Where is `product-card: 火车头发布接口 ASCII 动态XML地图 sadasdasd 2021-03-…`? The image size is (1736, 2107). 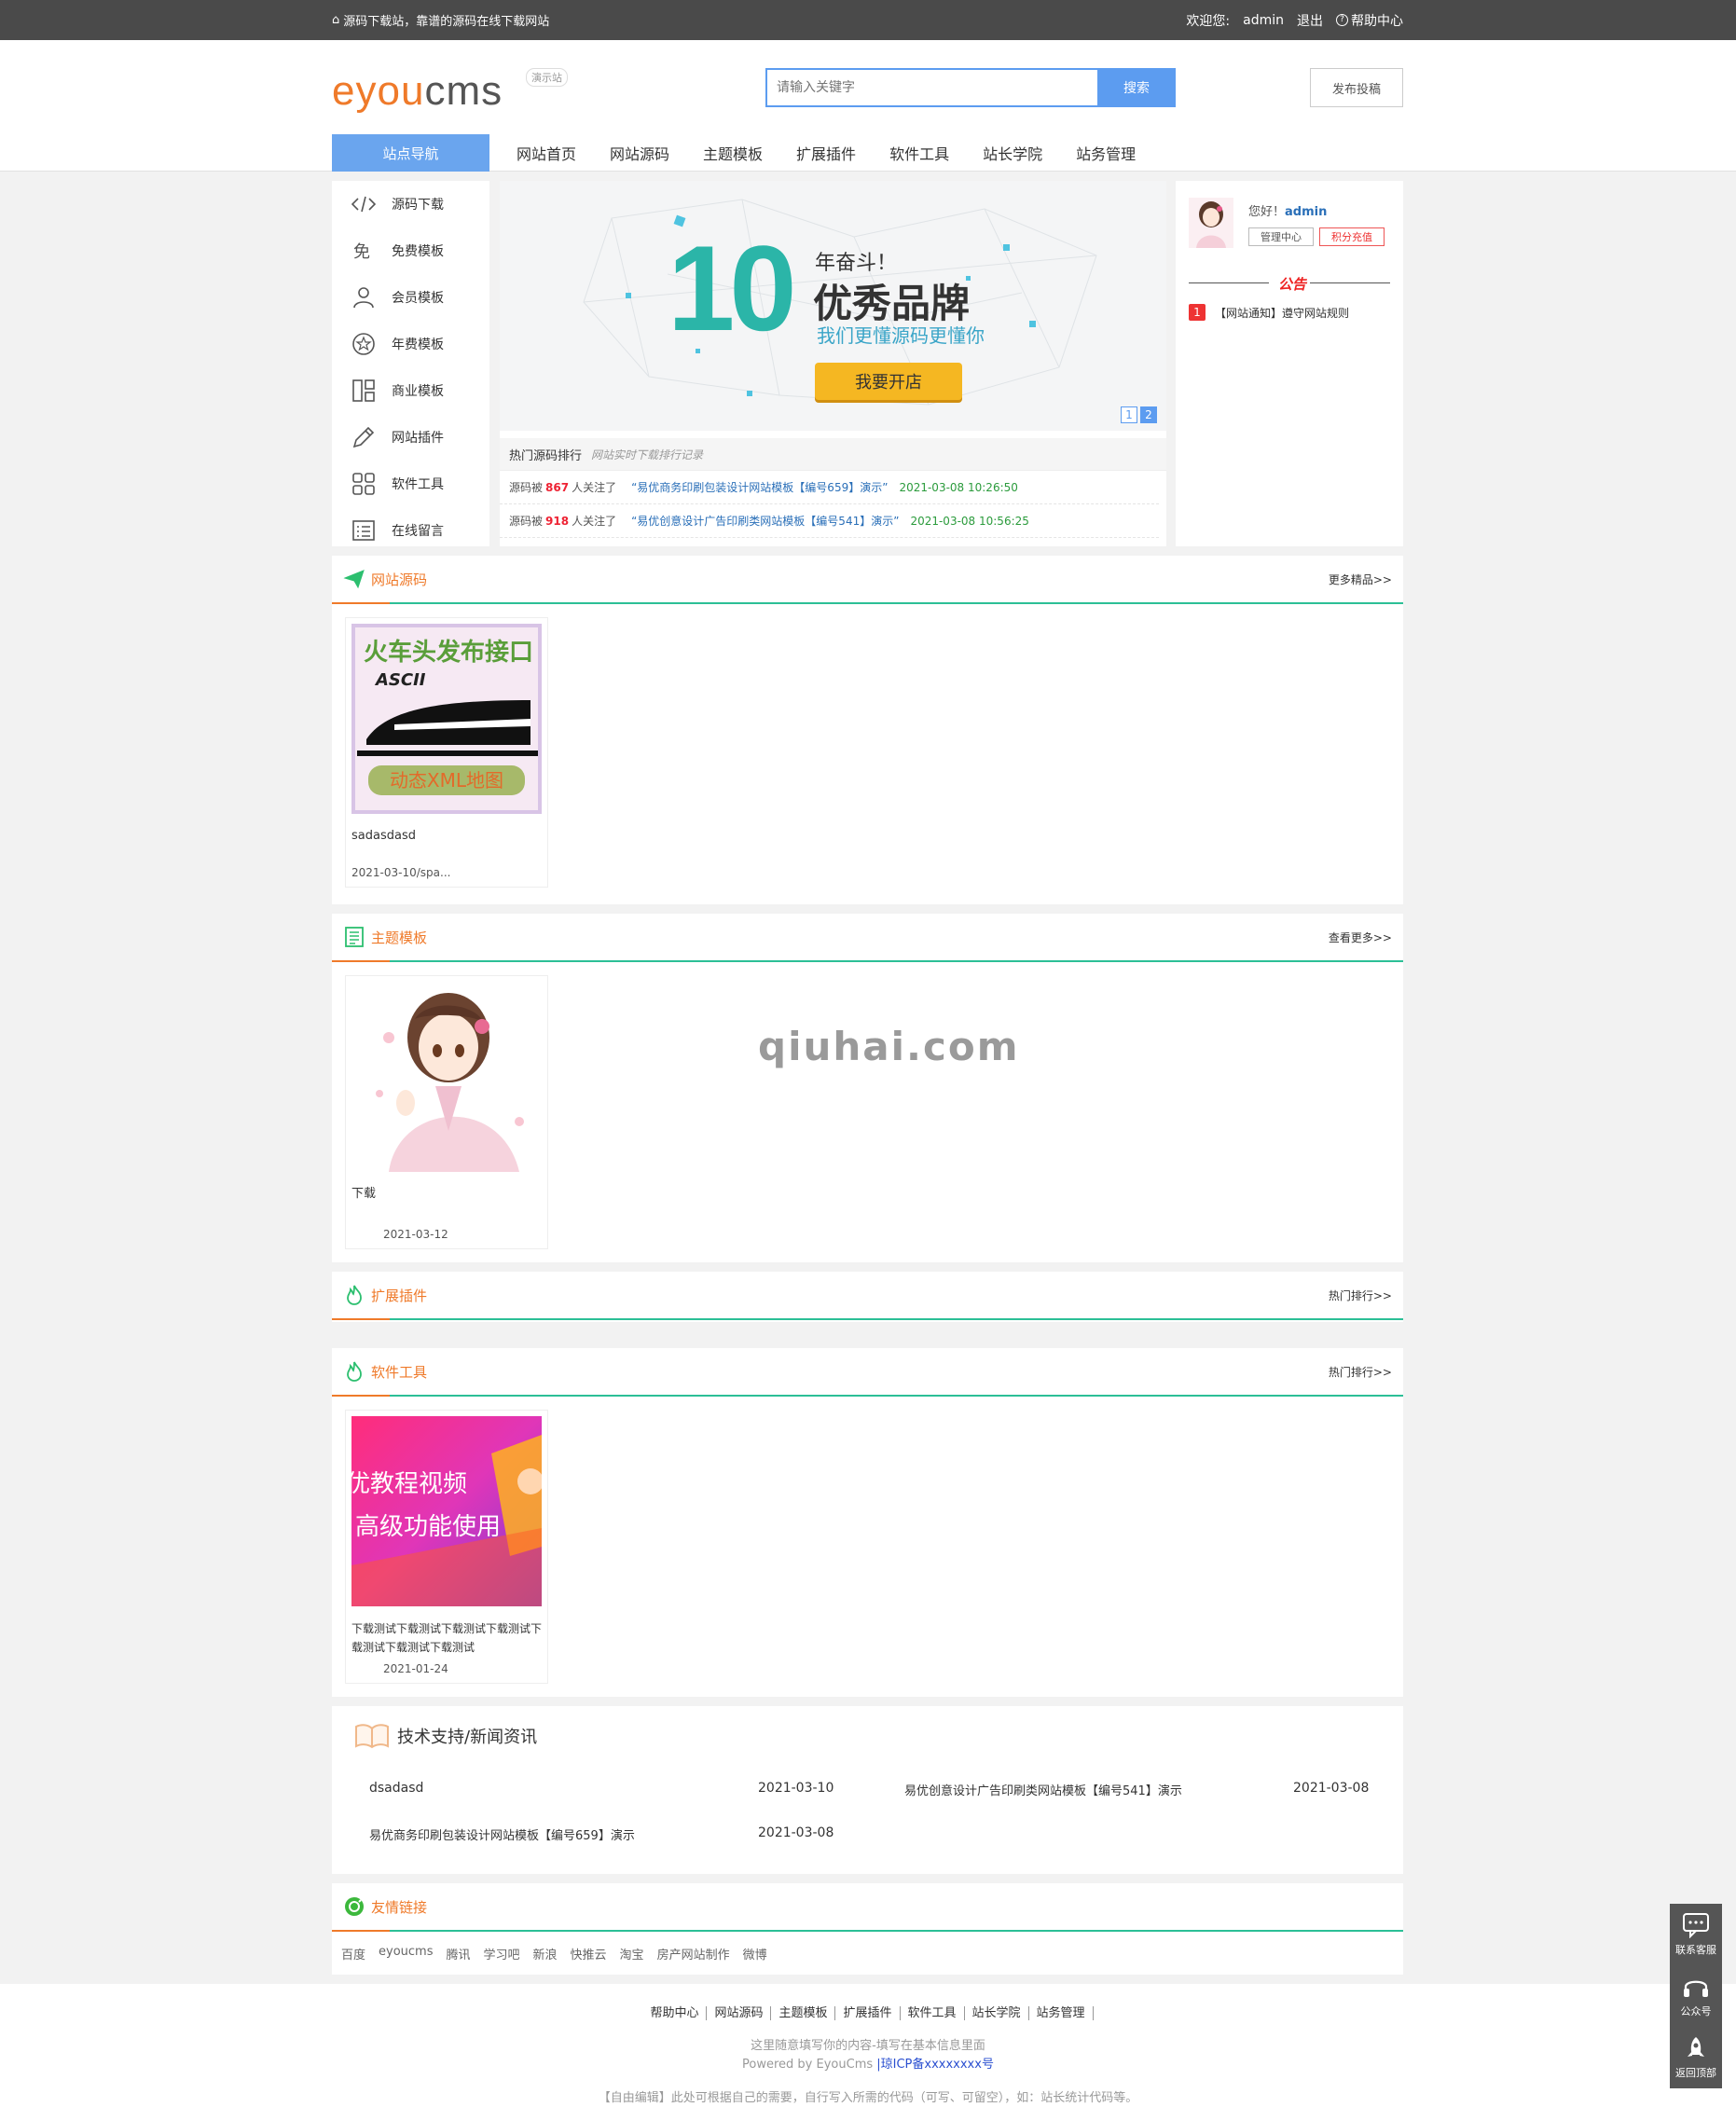
product-card: 火车头发布接口 ASCII 动态XML地图 sadasdasd 2021-03-… is located at coordinates (446, 752).